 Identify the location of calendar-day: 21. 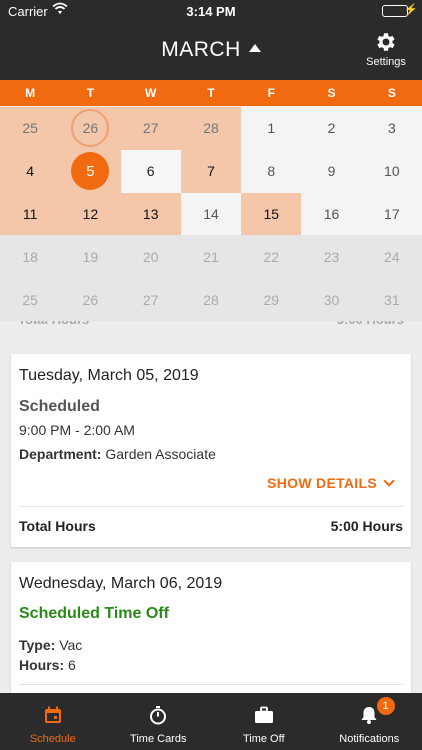
(211, 257).